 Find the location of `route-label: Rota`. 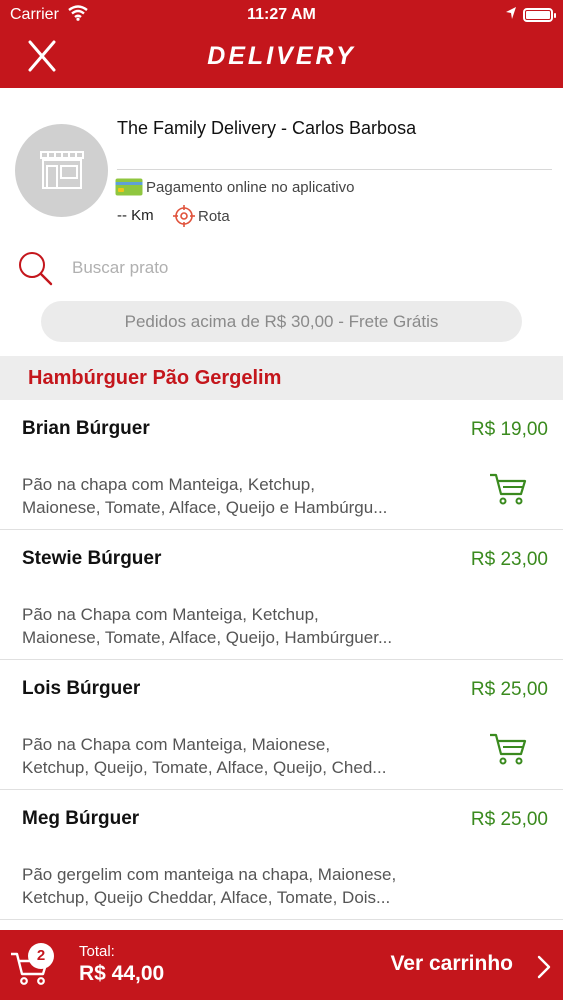

route-label: Rota is located at coordinates (214, 216).